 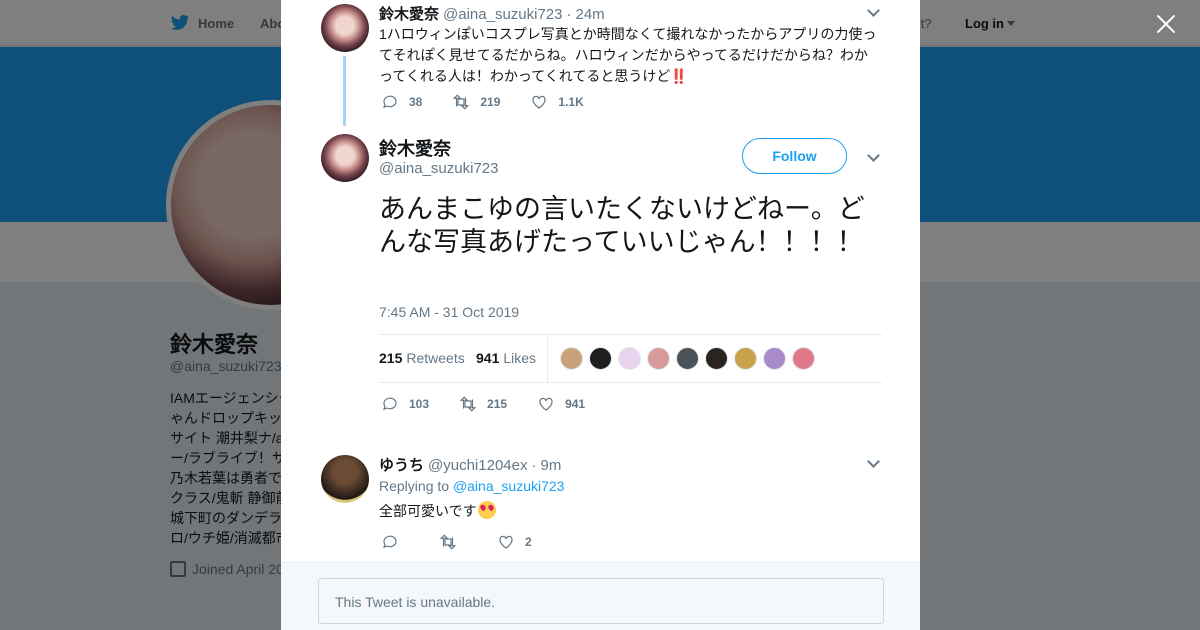 What do you see at coordinates (547, 358) in the screenshot?
I see `stats-divider` at bounding box center [547, 358].